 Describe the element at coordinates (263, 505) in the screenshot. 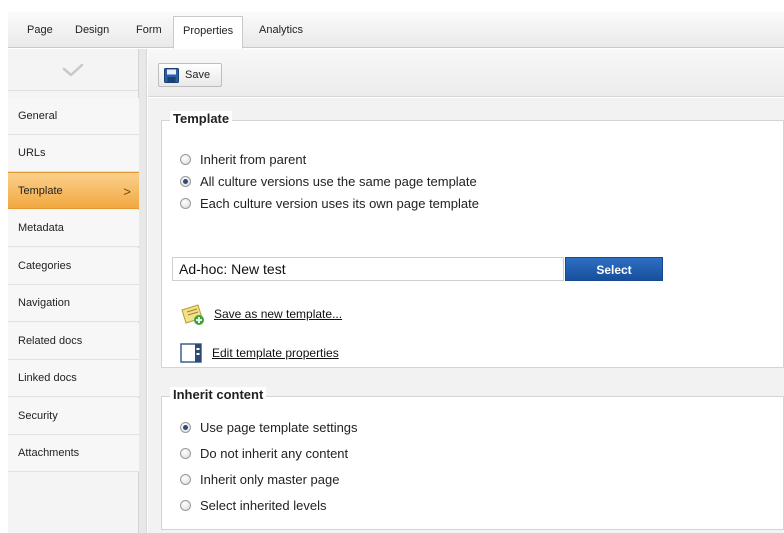

I see `radio-label: Select inherited levels` at that location.